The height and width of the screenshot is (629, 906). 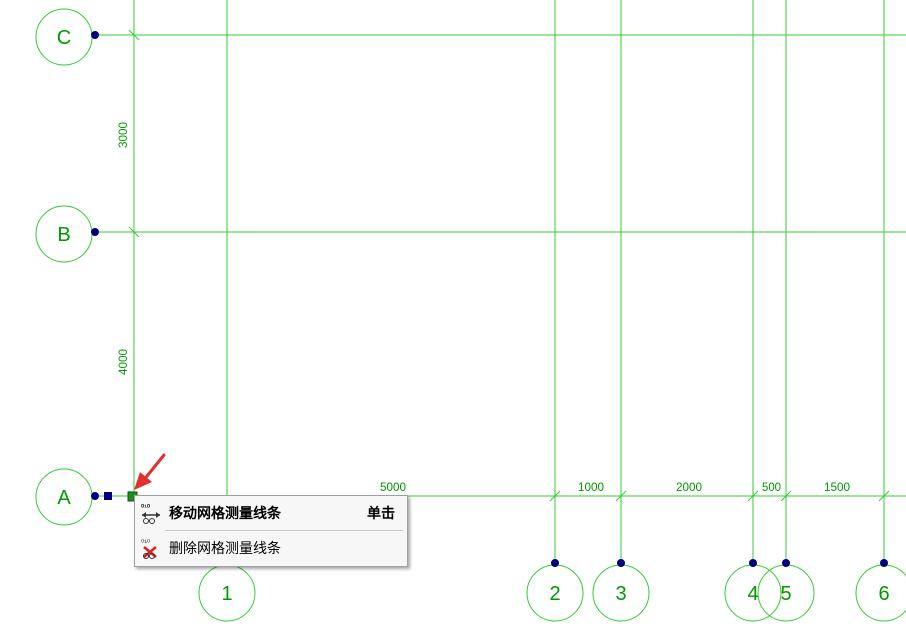 What do you see at coordinates (225, 514) in the screenshot?
I see `menu-item-label: 移动网格测量线条` at bounding box center [225, 514].